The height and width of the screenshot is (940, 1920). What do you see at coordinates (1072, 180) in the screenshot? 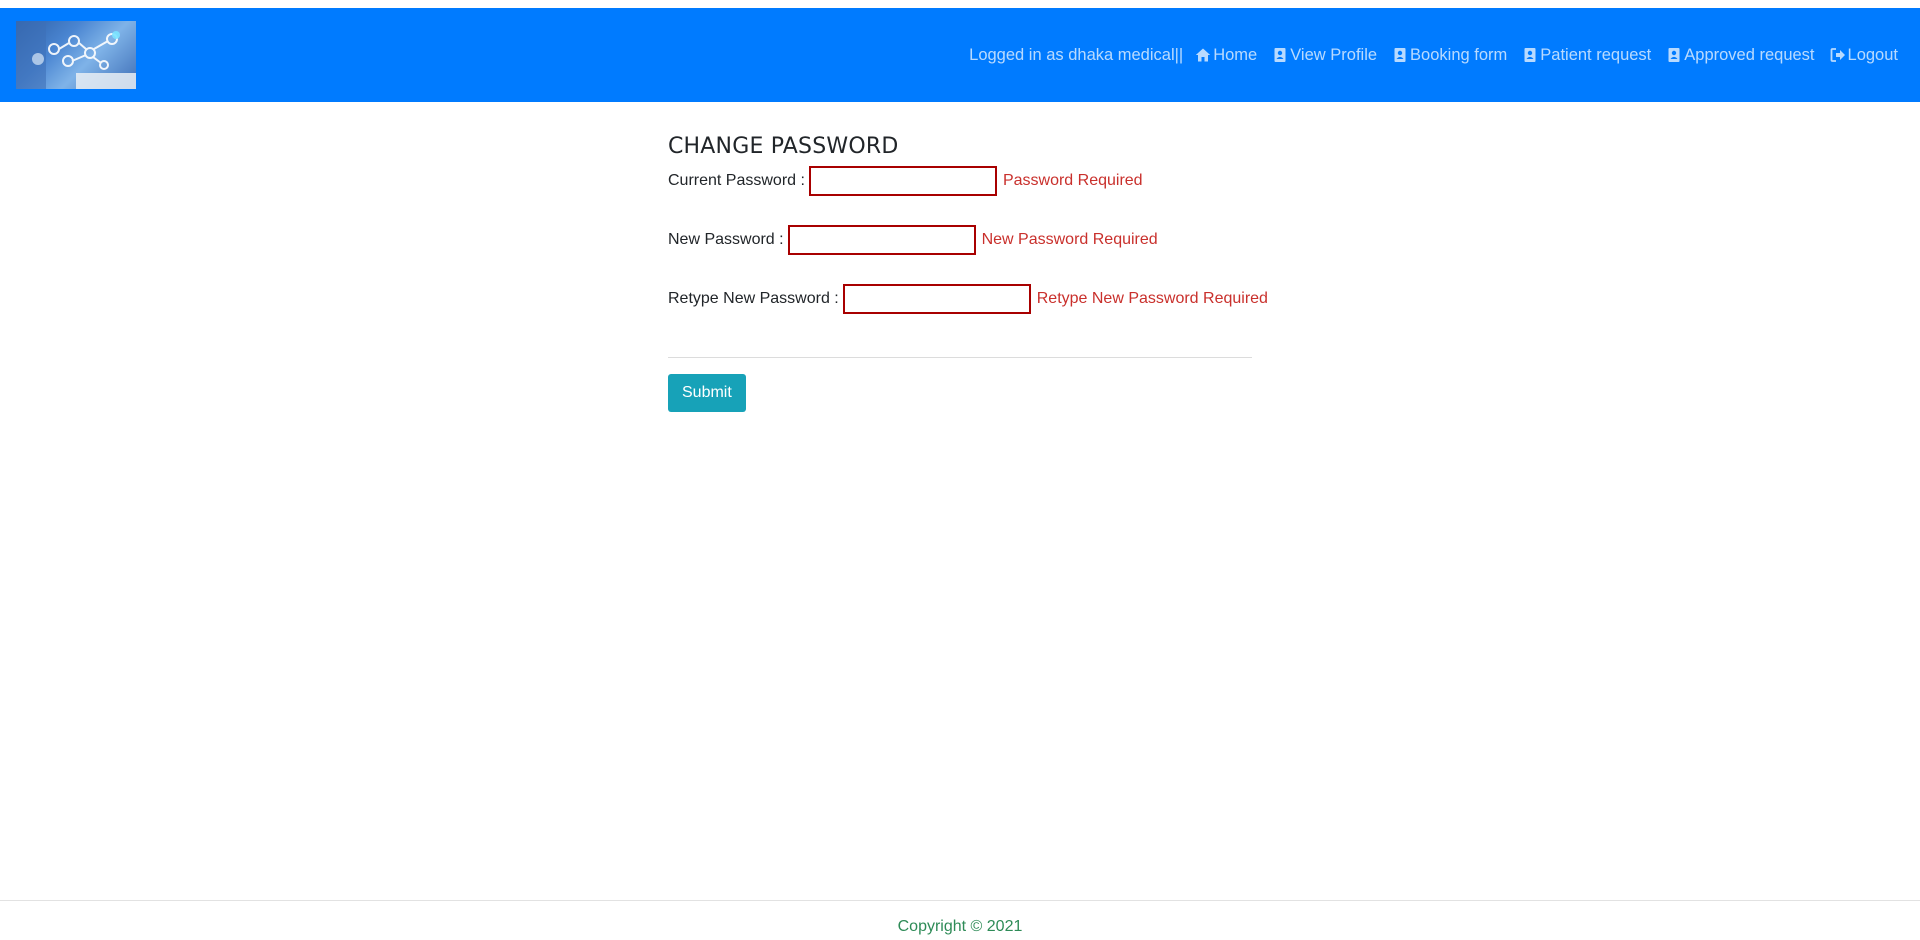
I see `current-password-error: Password Required` at bounding box center [1072, 180].